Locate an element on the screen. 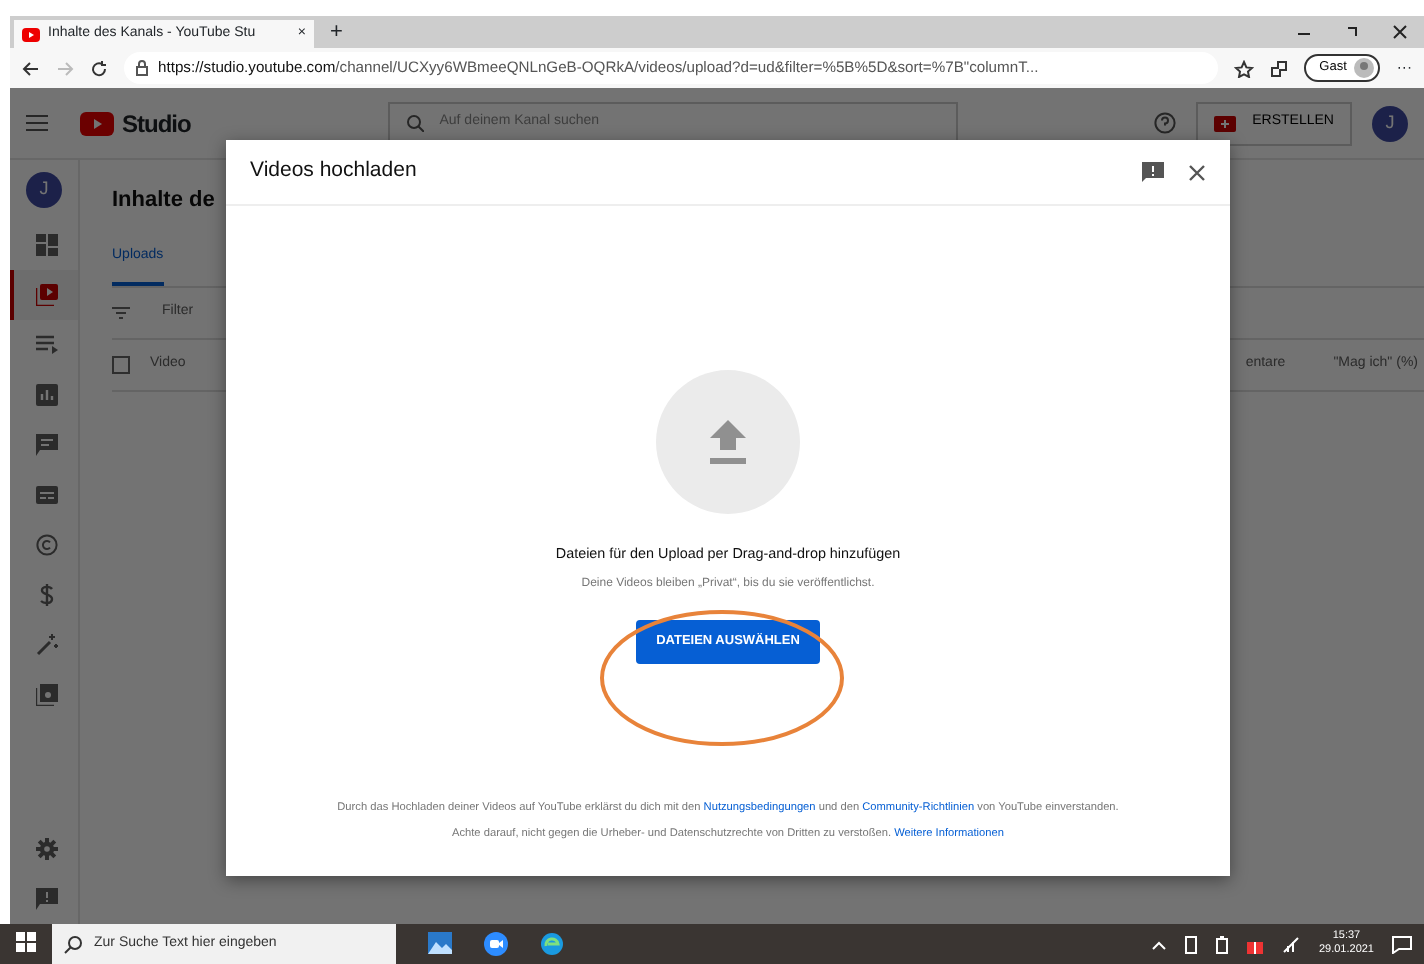 This screenshot has width=1424, height=964. avatar: J is located at coordinates (1390, 123).